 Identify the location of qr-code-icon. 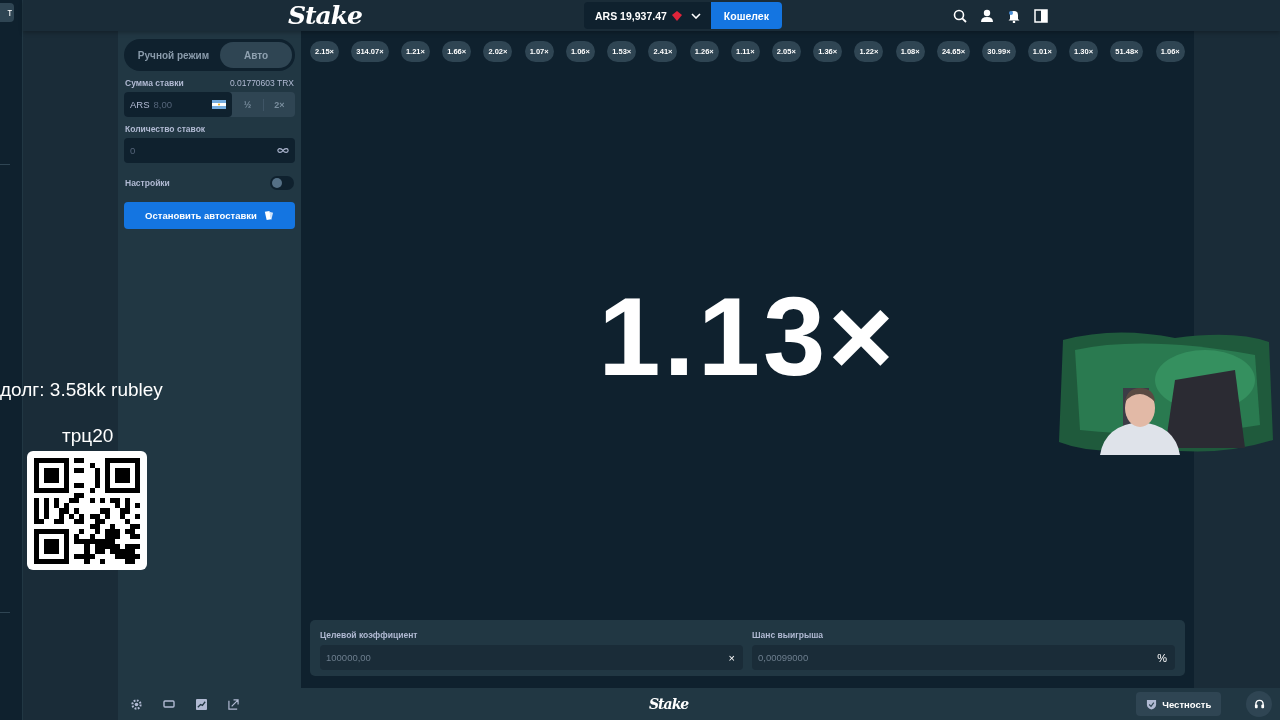
(87, 510).